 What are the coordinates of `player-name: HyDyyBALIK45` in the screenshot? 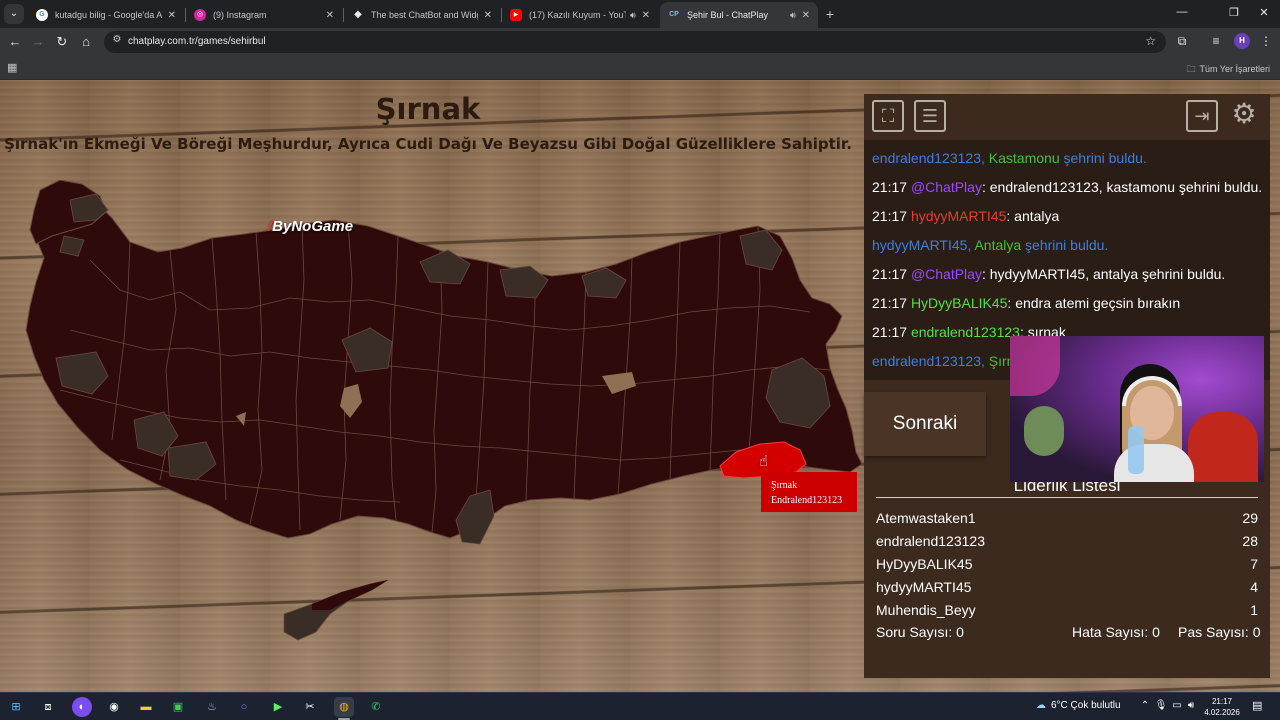 It's located at (924, 564).